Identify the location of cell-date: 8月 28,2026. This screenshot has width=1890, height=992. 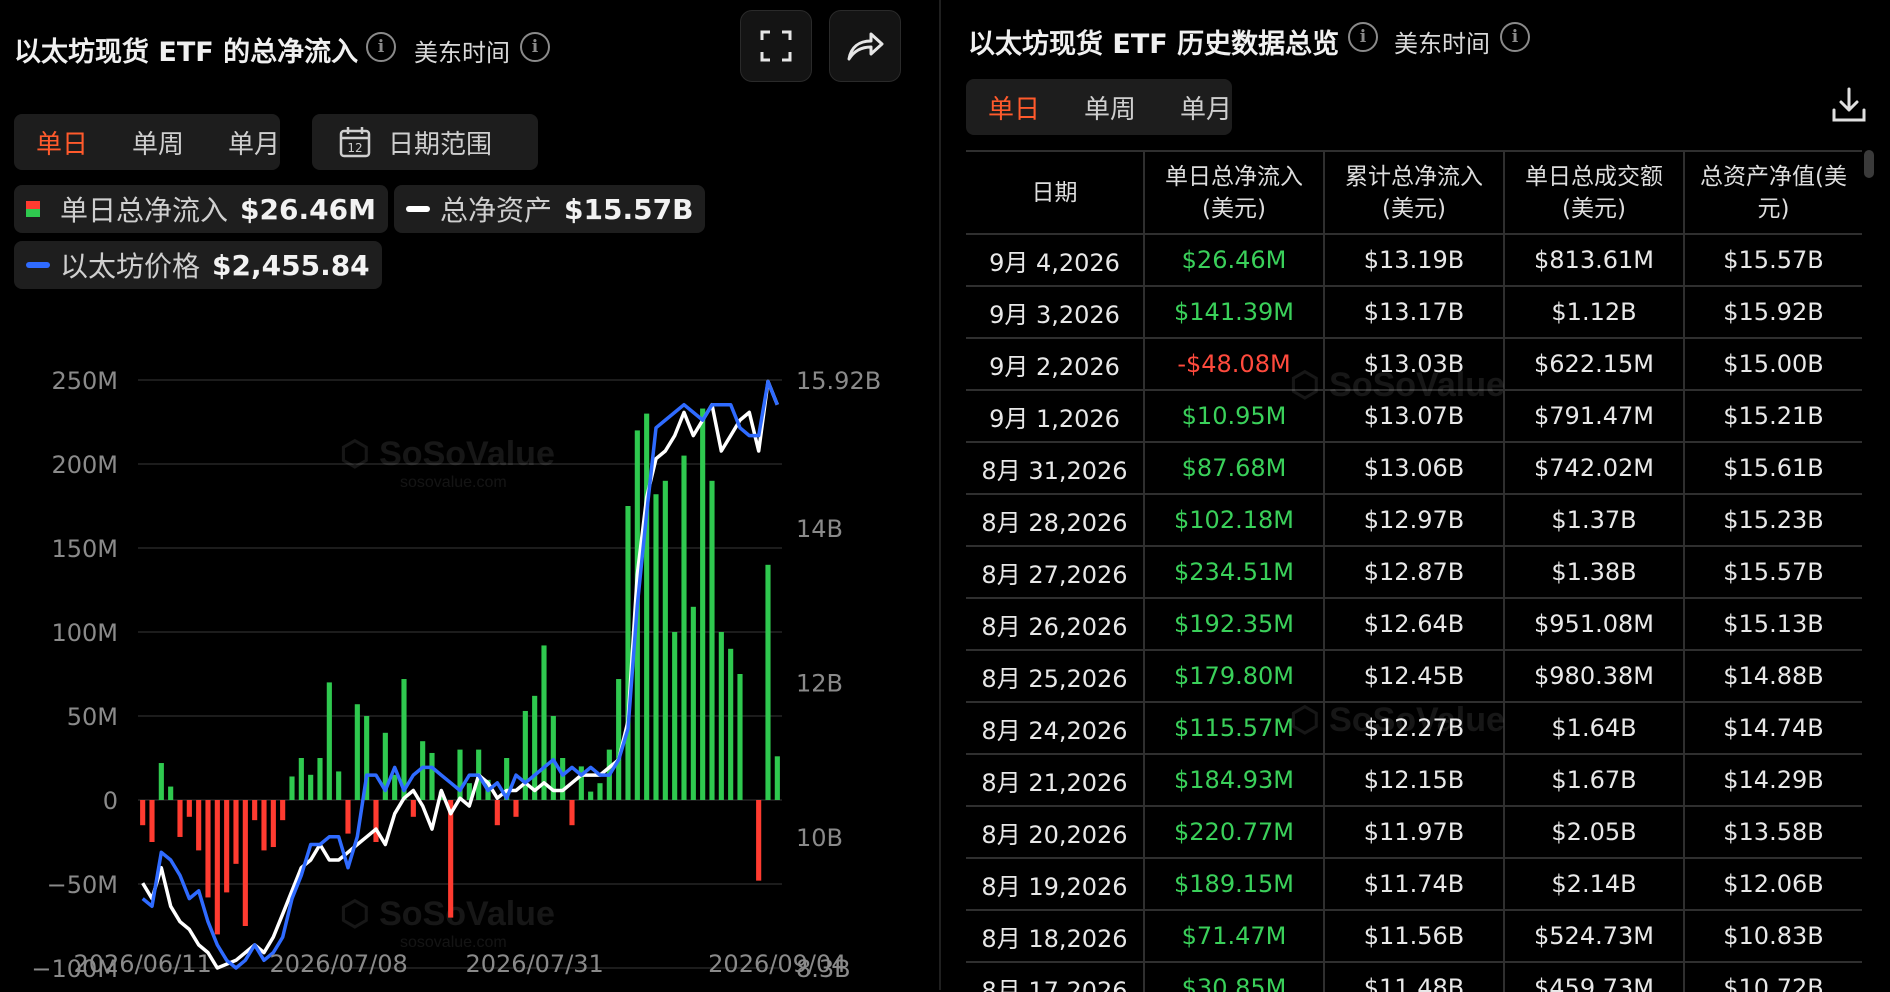
(1055, 520).